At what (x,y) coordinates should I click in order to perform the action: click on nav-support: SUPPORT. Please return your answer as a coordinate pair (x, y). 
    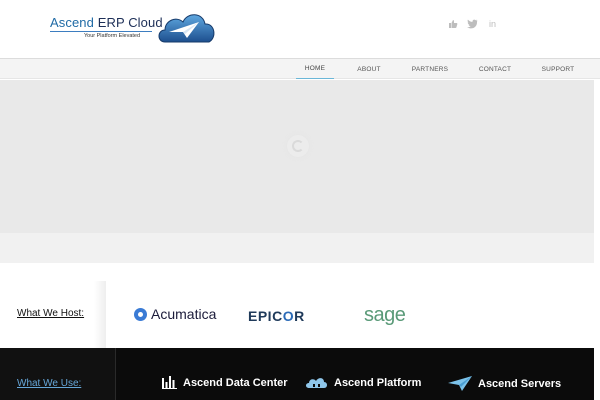
    Looking at the image, I should click on (558, 69).